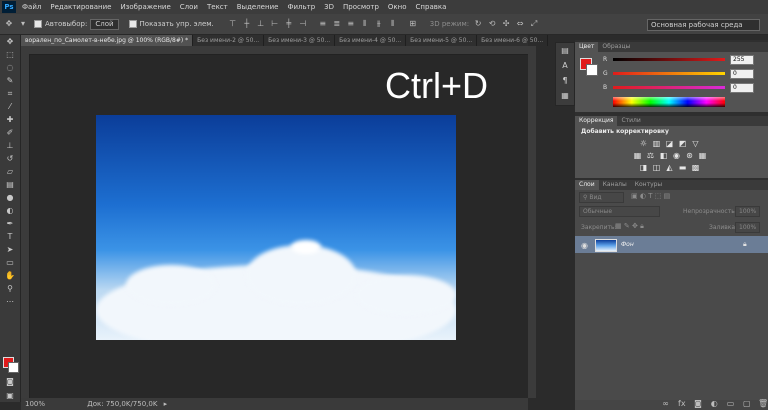  Describe the element at coordinates (323, 24) in the screenshot. I see `distribute-top-icon: ≡` at that location.